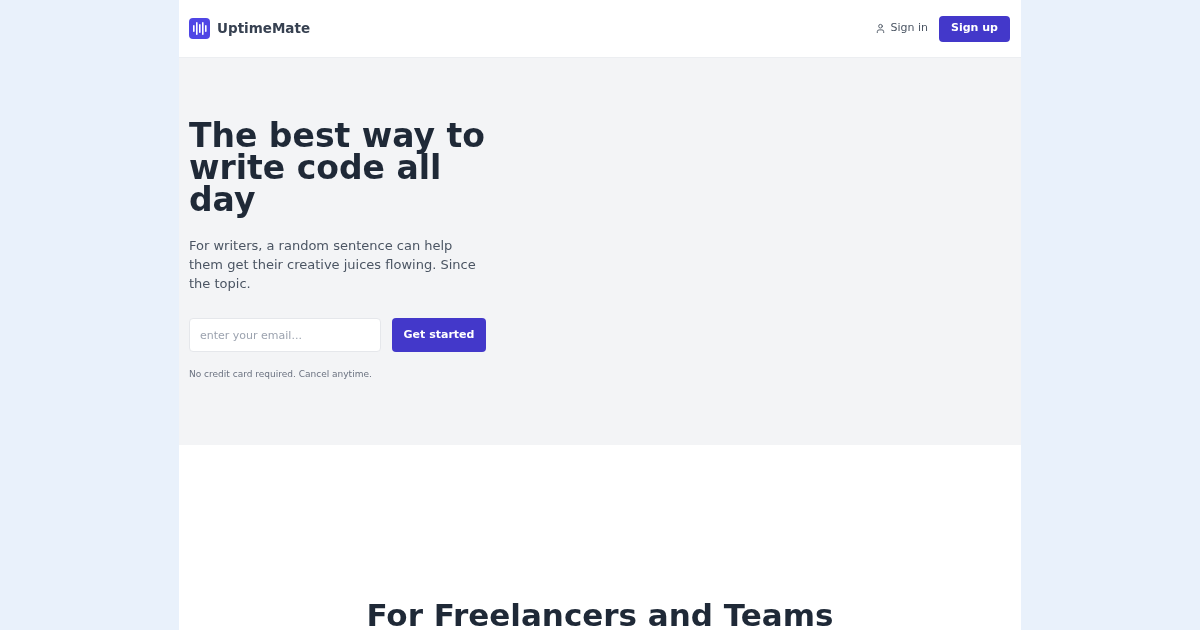 Image resolution: width=1200 pixels, height=630 pixels. What do you see at coordinates (881, 28) in the screenshot?
I see `user-icon` at bounding box center [881, 28].